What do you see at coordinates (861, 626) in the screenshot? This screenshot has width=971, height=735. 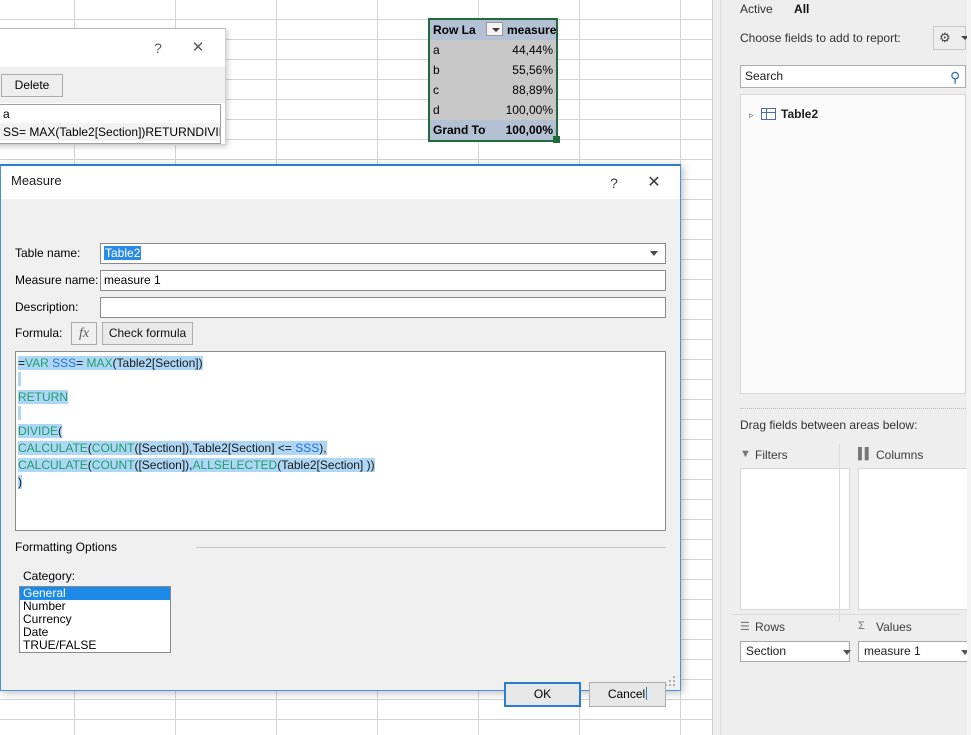 I see `sigma-icon: Σ` at bounding box center [861, 626].